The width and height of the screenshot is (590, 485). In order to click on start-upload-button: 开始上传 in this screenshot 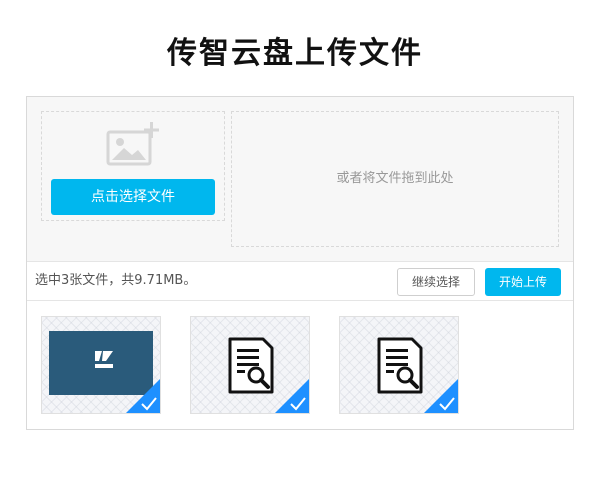, I will do `click(523, 282)`.